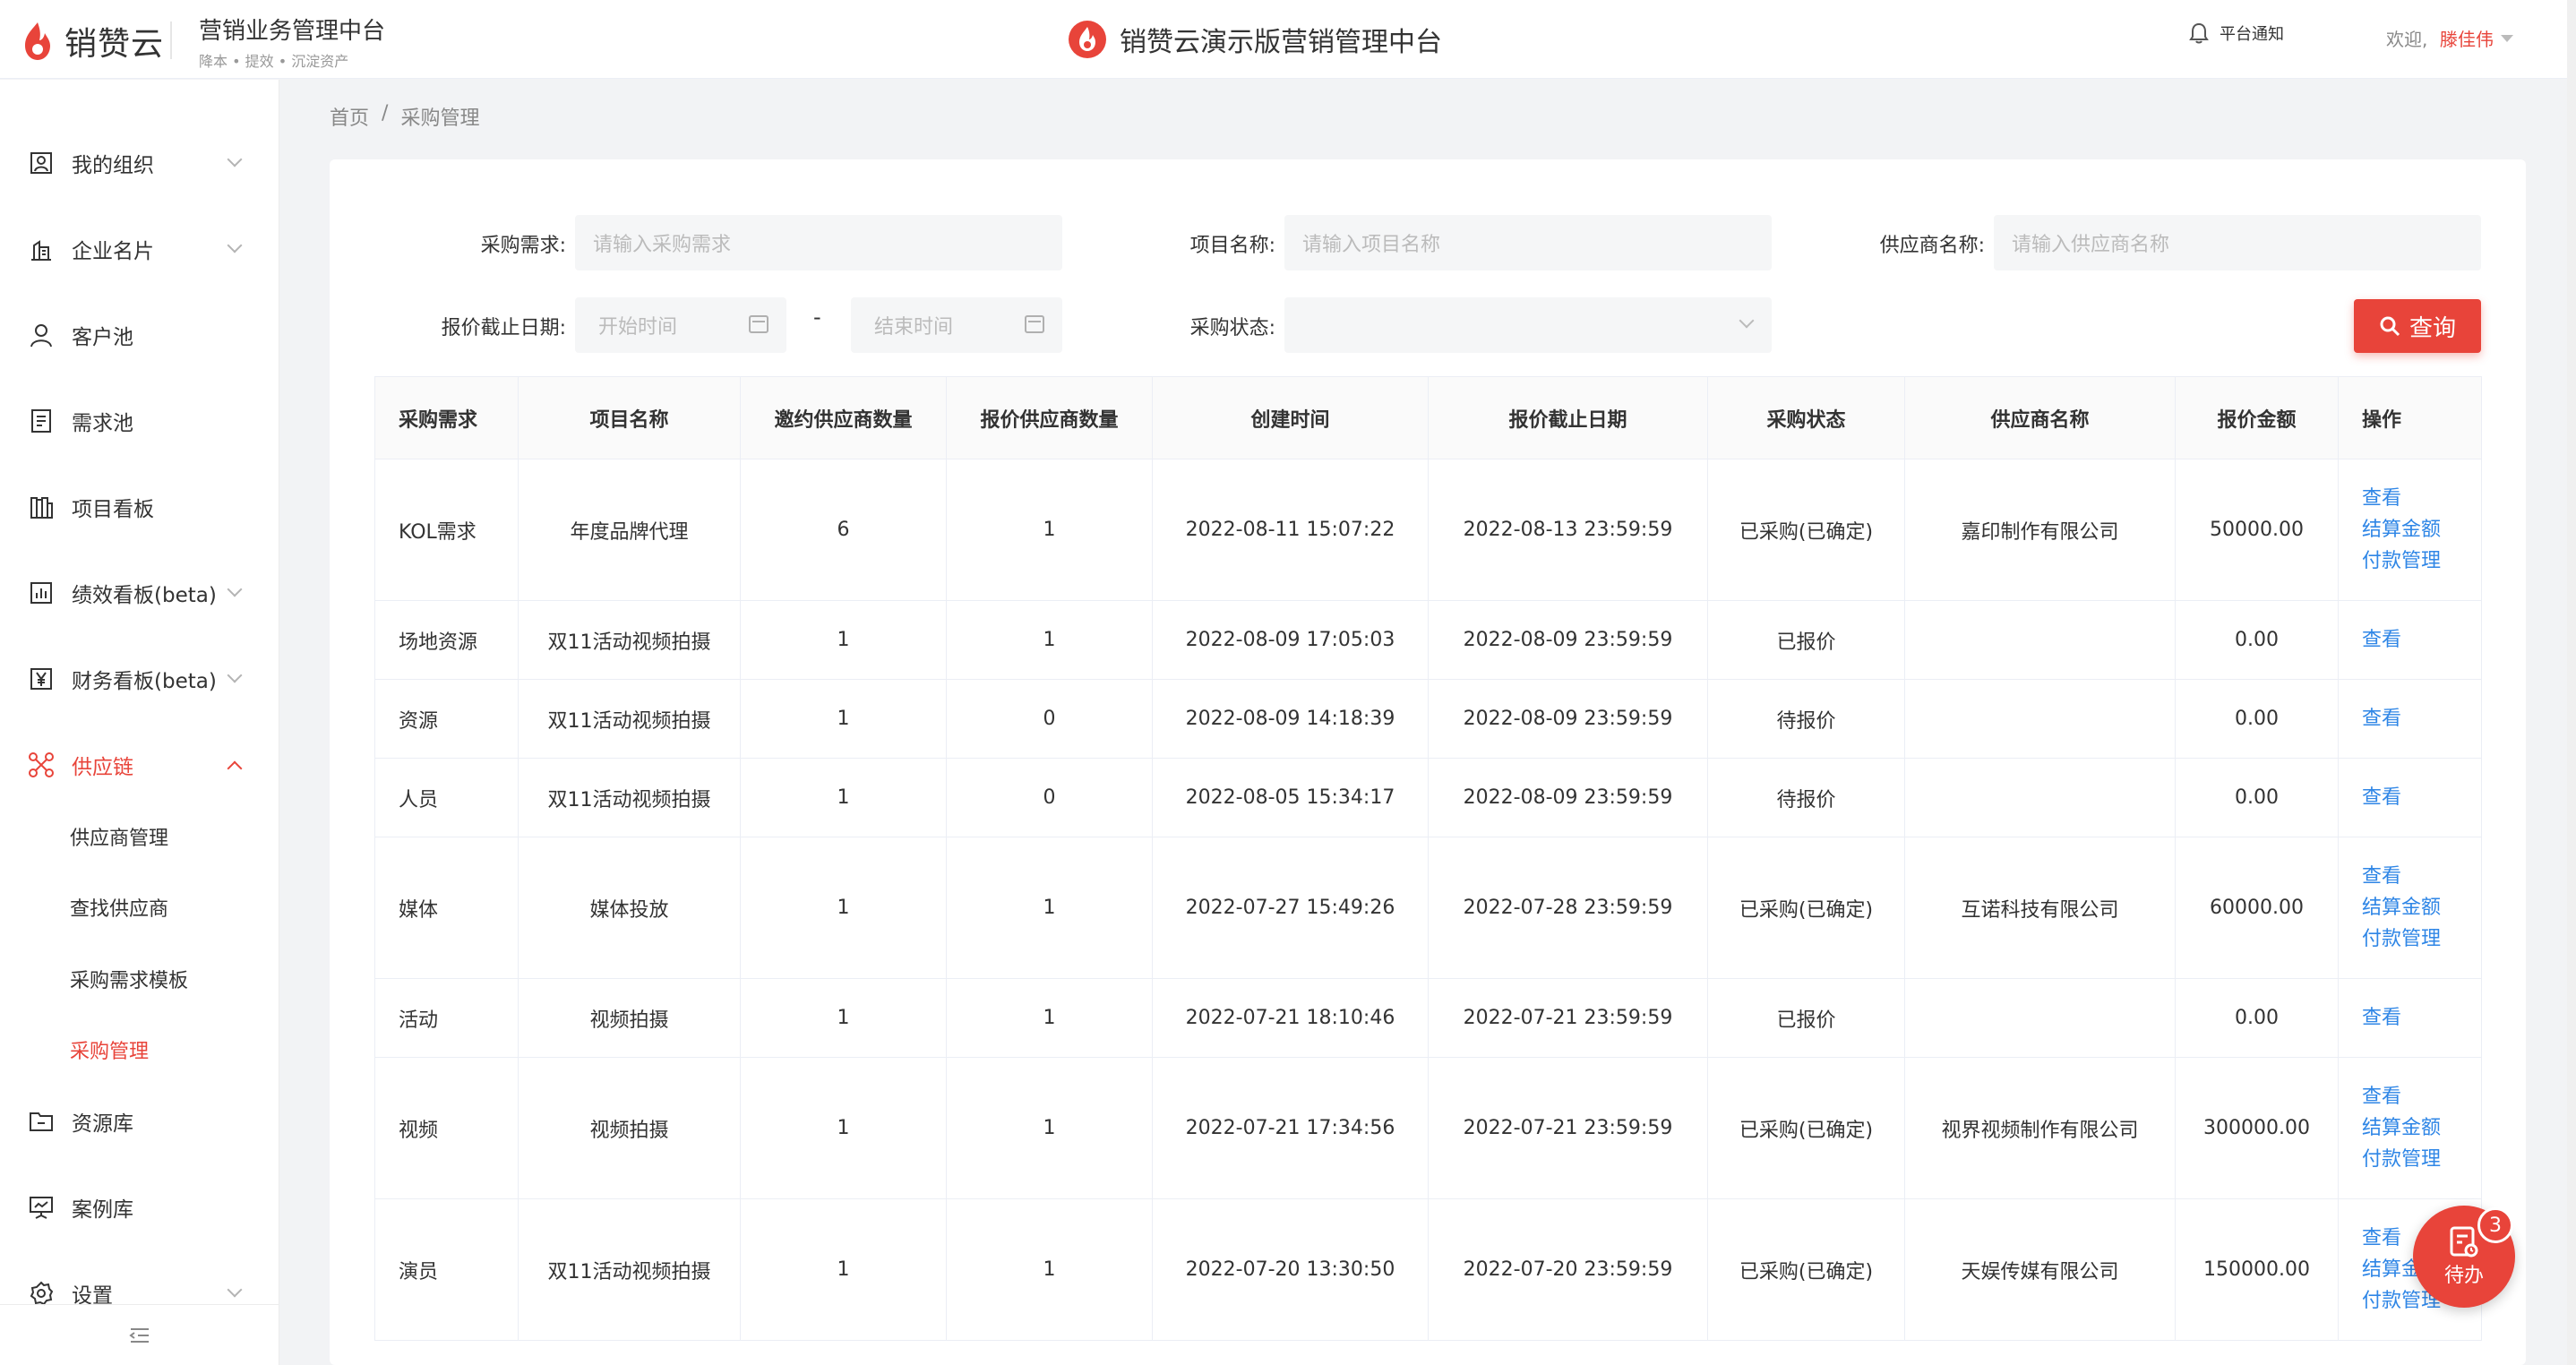 This screenshot has width=2576, height=1365. I want to click on page-scrollbar, so click(2571, 682).